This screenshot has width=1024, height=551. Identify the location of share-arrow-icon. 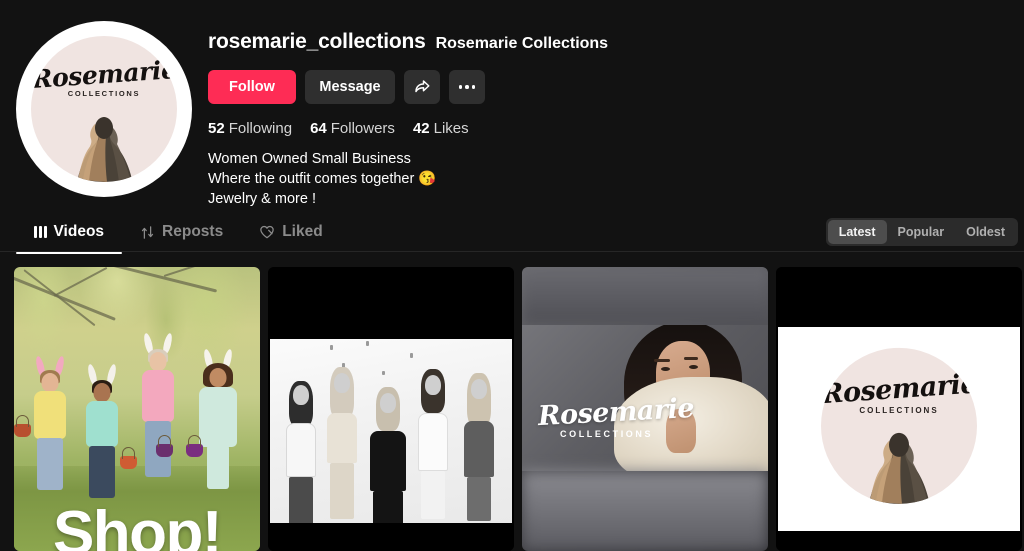
(422, 86).